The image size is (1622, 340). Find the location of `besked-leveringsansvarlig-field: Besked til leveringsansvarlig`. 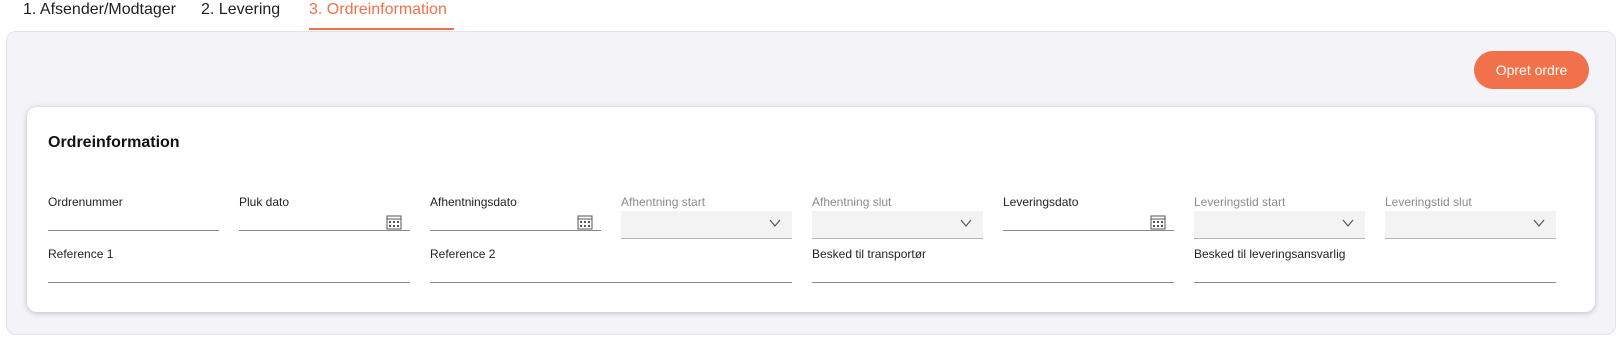

besked-leveringsansvarlig-field: Besked til leveringsansvarlig is located at coordinates (1375, 266).